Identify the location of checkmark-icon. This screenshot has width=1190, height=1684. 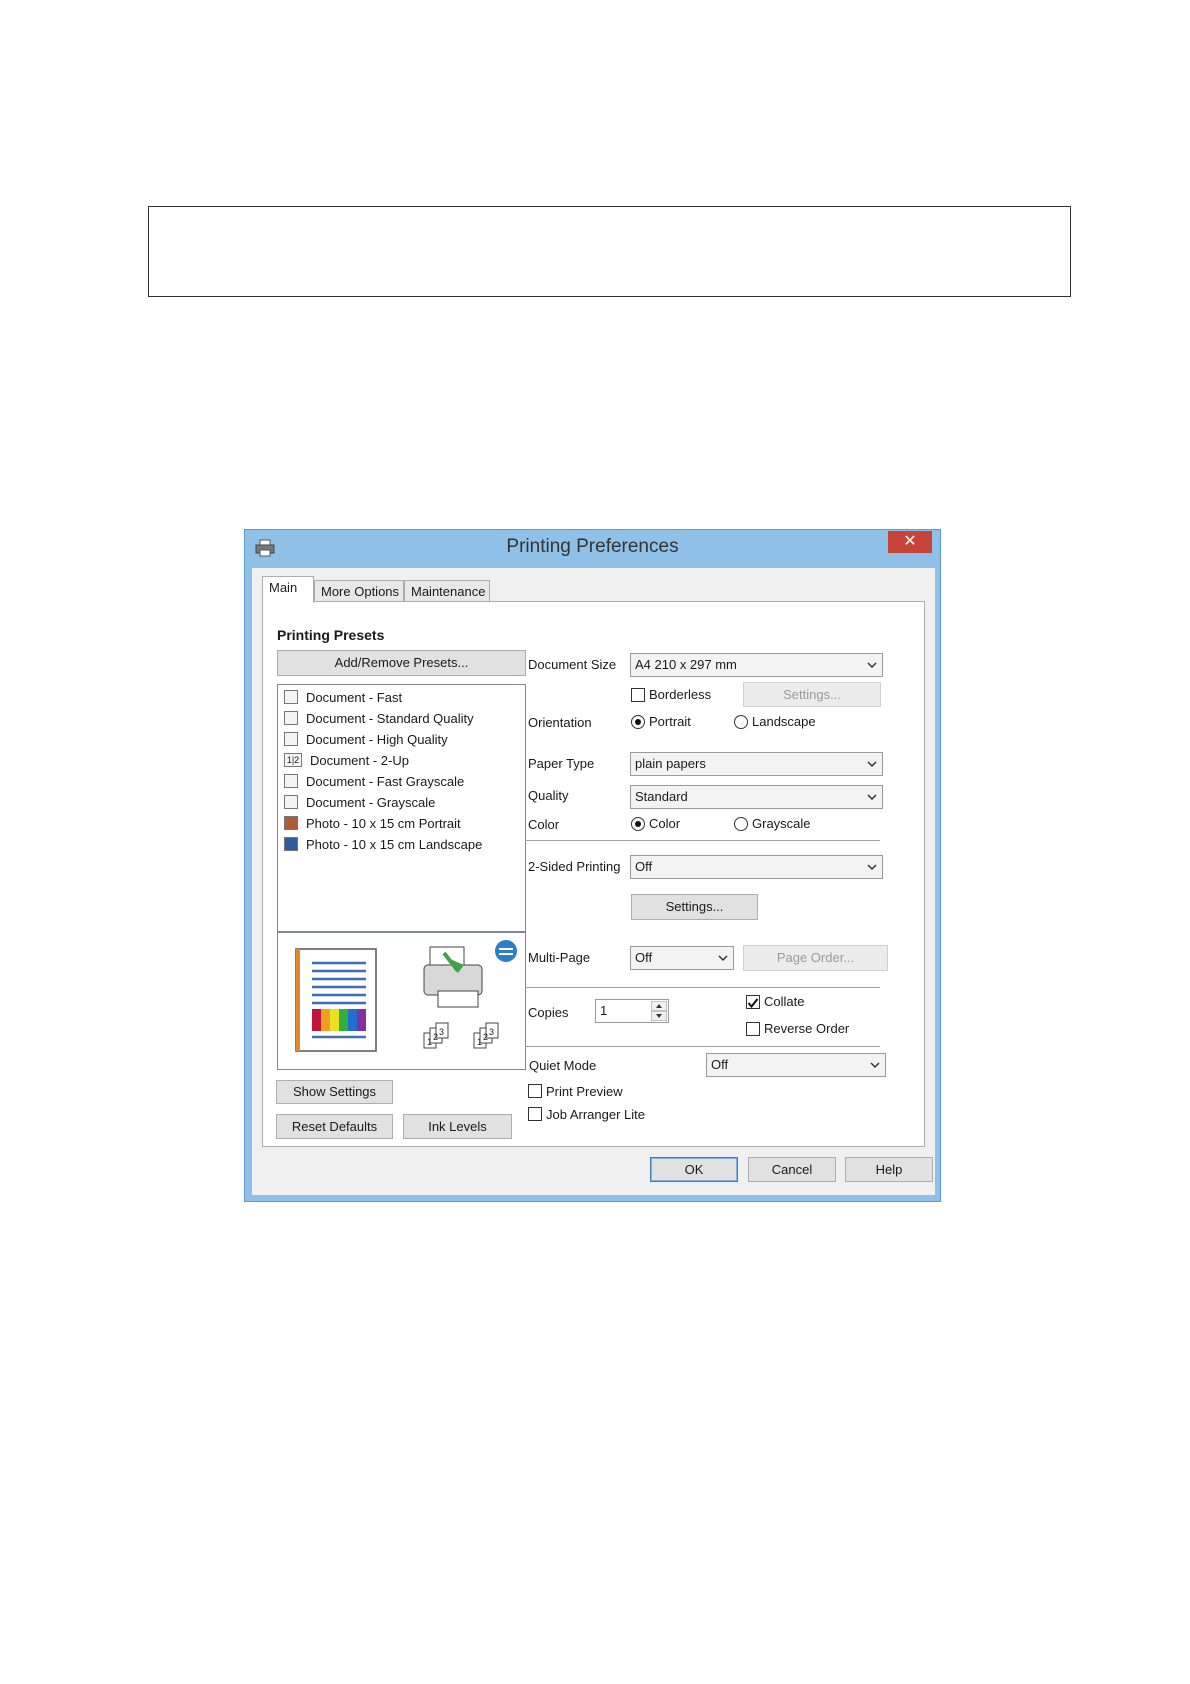
(753, 1003).